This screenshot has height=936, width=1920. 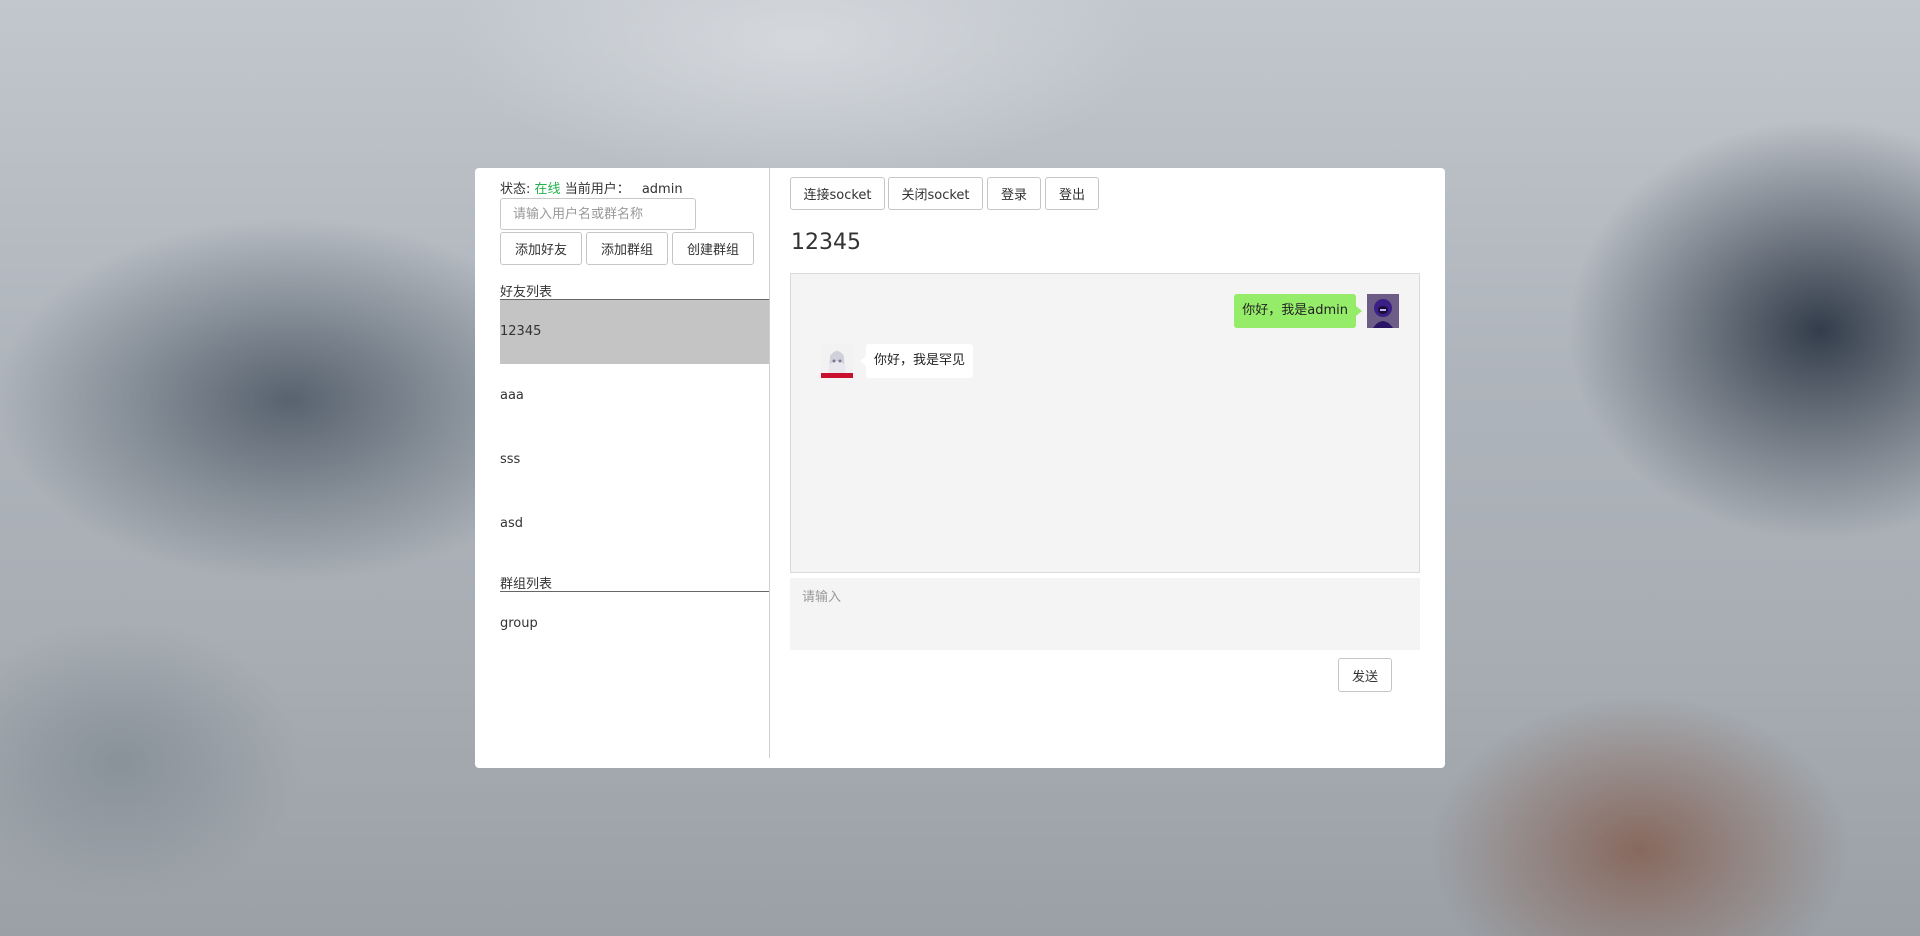 I want to click on friend-item-12345: 12345, so click(x=634, y=332).